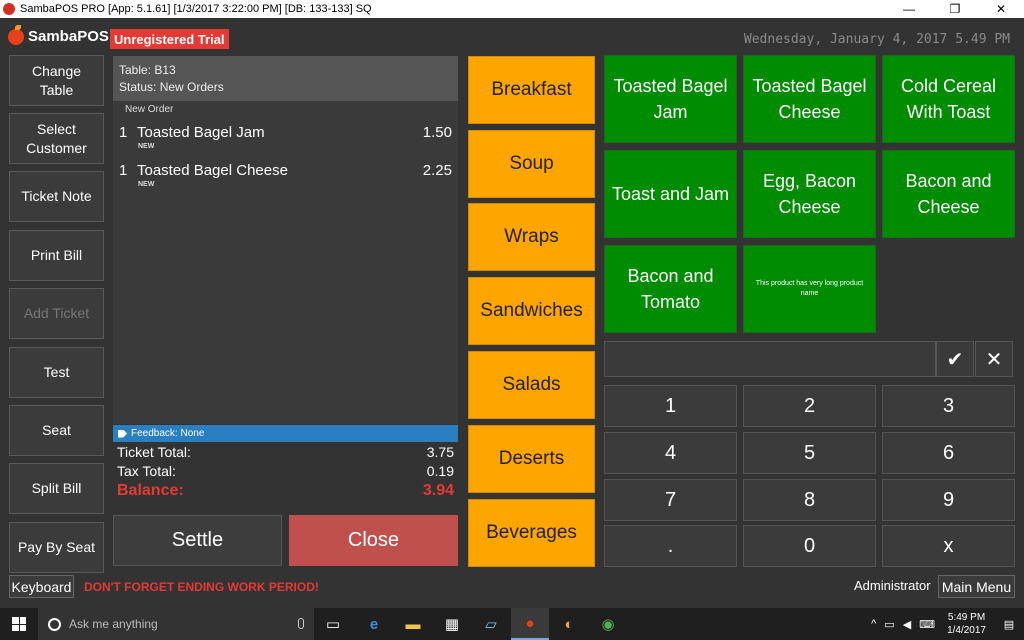 The width and height of the screenshot is (1024, 640). I want to click on numpad-key-6: 6, so click(948, 453).